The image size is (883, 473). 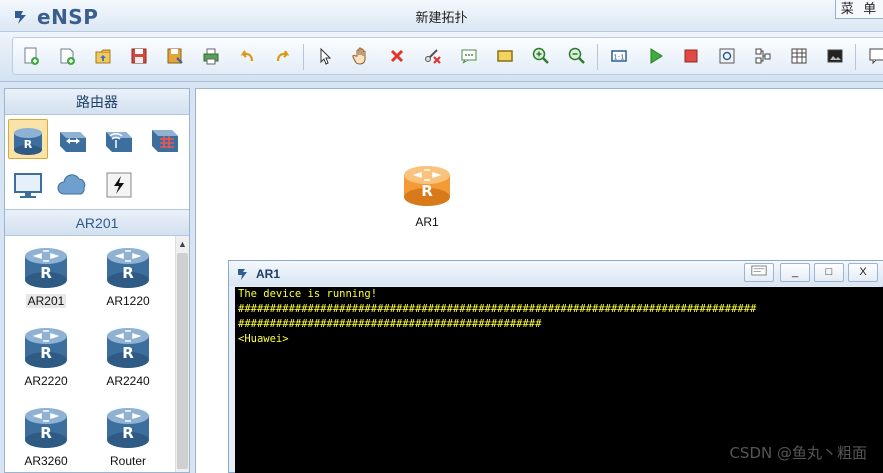 What do you see at coordinates (798, 453) in the screenshot?
I see `watermark: CSDN @鱼丸丶粗面` at bounding box center [798, 453].